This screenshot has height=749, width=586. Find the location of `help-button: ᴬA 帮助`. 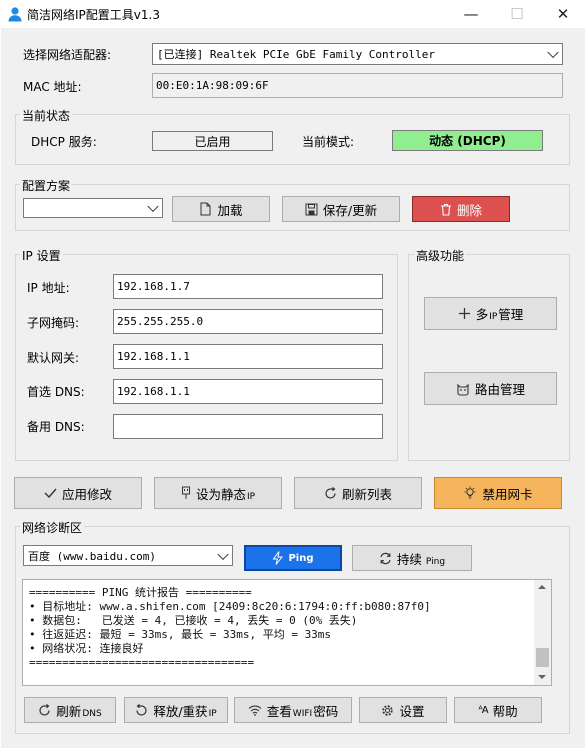

help-button: ᴬA 帮助 is located at coordinates (498, 710).